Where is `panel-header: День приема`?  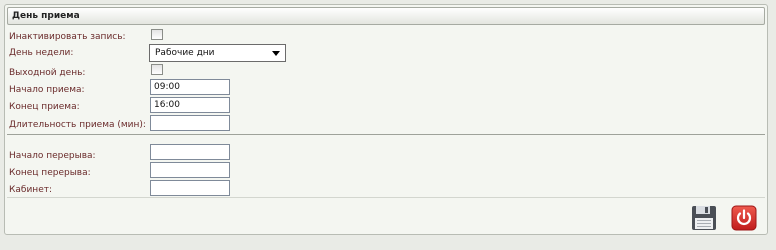
panel-header: День приема is located at coordinates (386, 16).